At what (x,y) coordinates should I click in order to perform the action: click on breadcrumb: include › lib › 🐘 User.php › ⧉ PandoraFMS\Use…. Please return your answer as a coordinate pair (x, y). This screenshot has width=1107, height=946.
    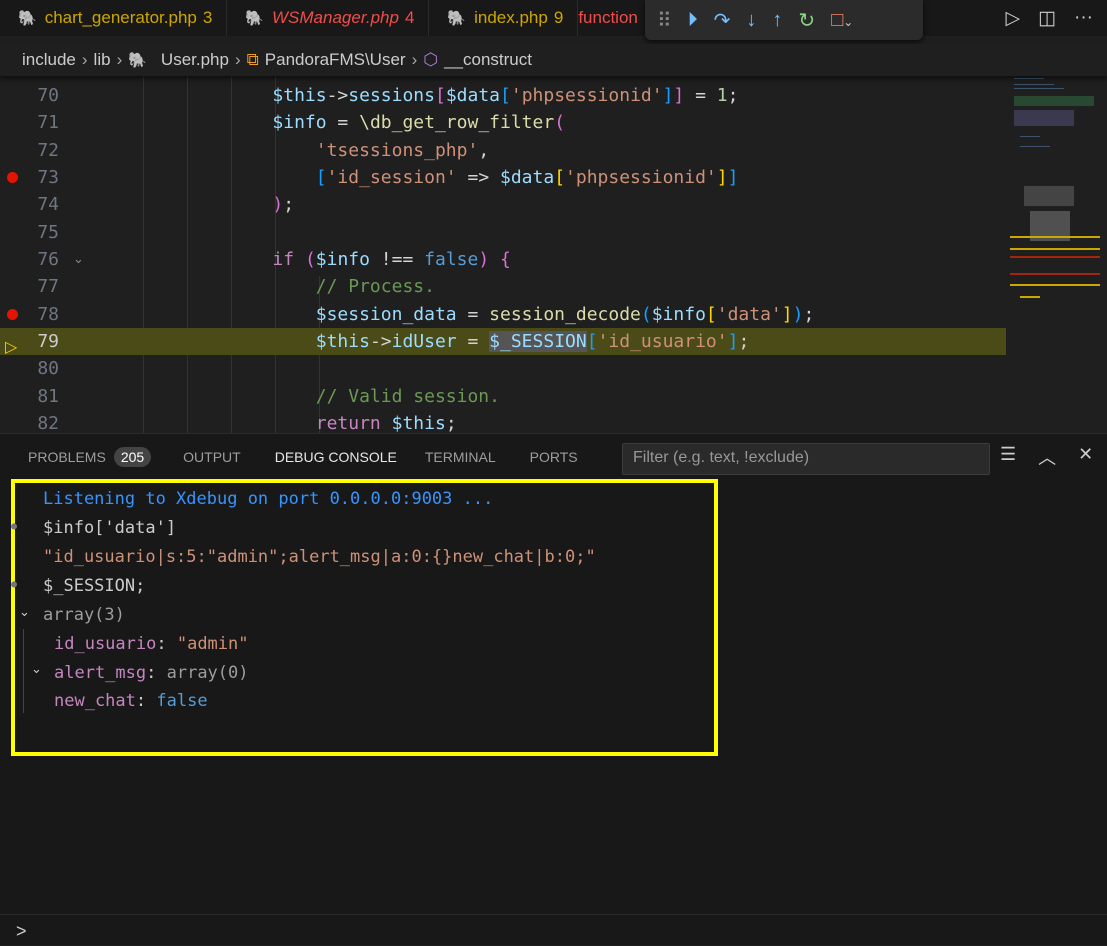
    Looking at the image, I should click on (553, 60).